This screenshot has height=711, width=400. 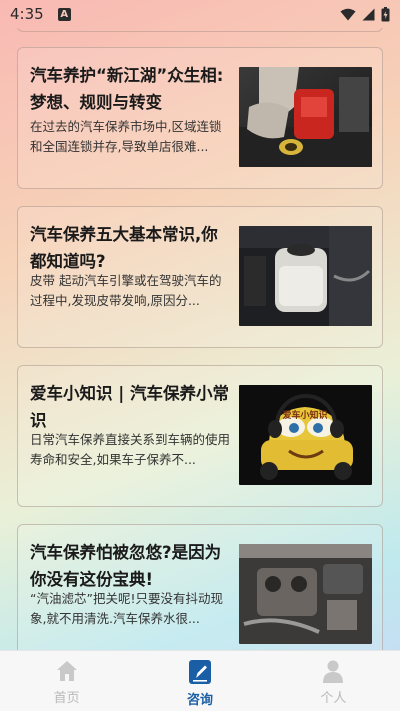 What do you see at coordinates (66, 671) in the screenshot?
I see `home-icon` at bounding box center [66, 671].